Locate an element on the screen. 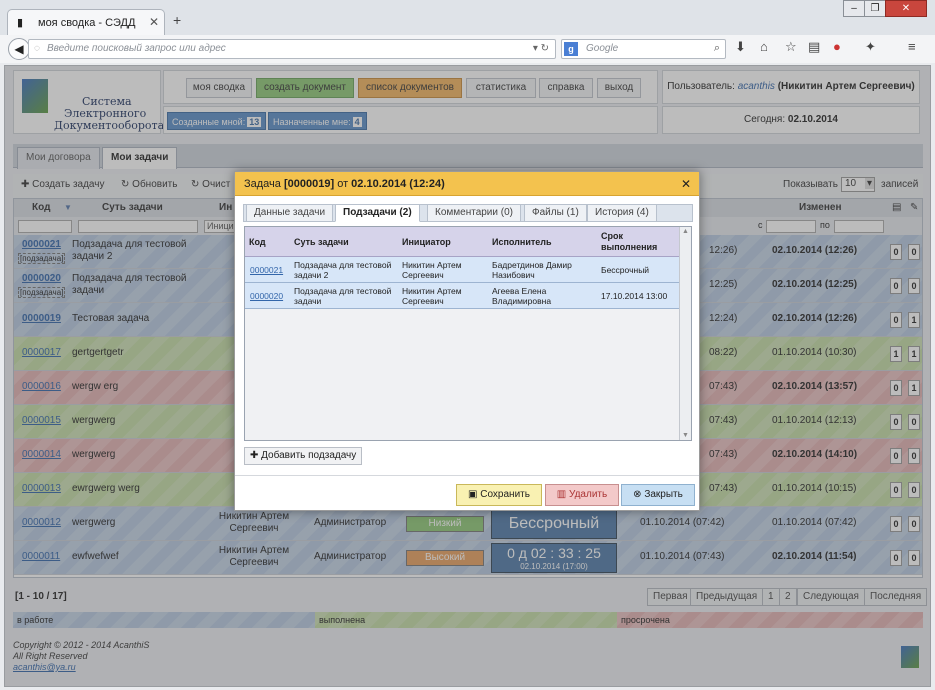 The image size is (935, 690). download-icon: ⬇ is located at coordinates (740, 47).